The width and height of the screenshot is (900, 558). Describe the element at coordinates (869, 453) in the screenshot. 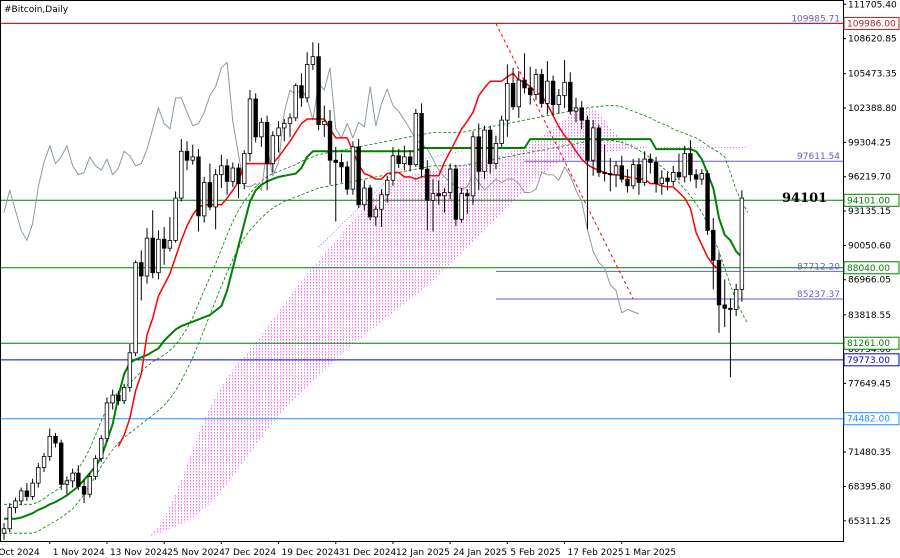

I see `y-tick-label: 71480.35` at that location.